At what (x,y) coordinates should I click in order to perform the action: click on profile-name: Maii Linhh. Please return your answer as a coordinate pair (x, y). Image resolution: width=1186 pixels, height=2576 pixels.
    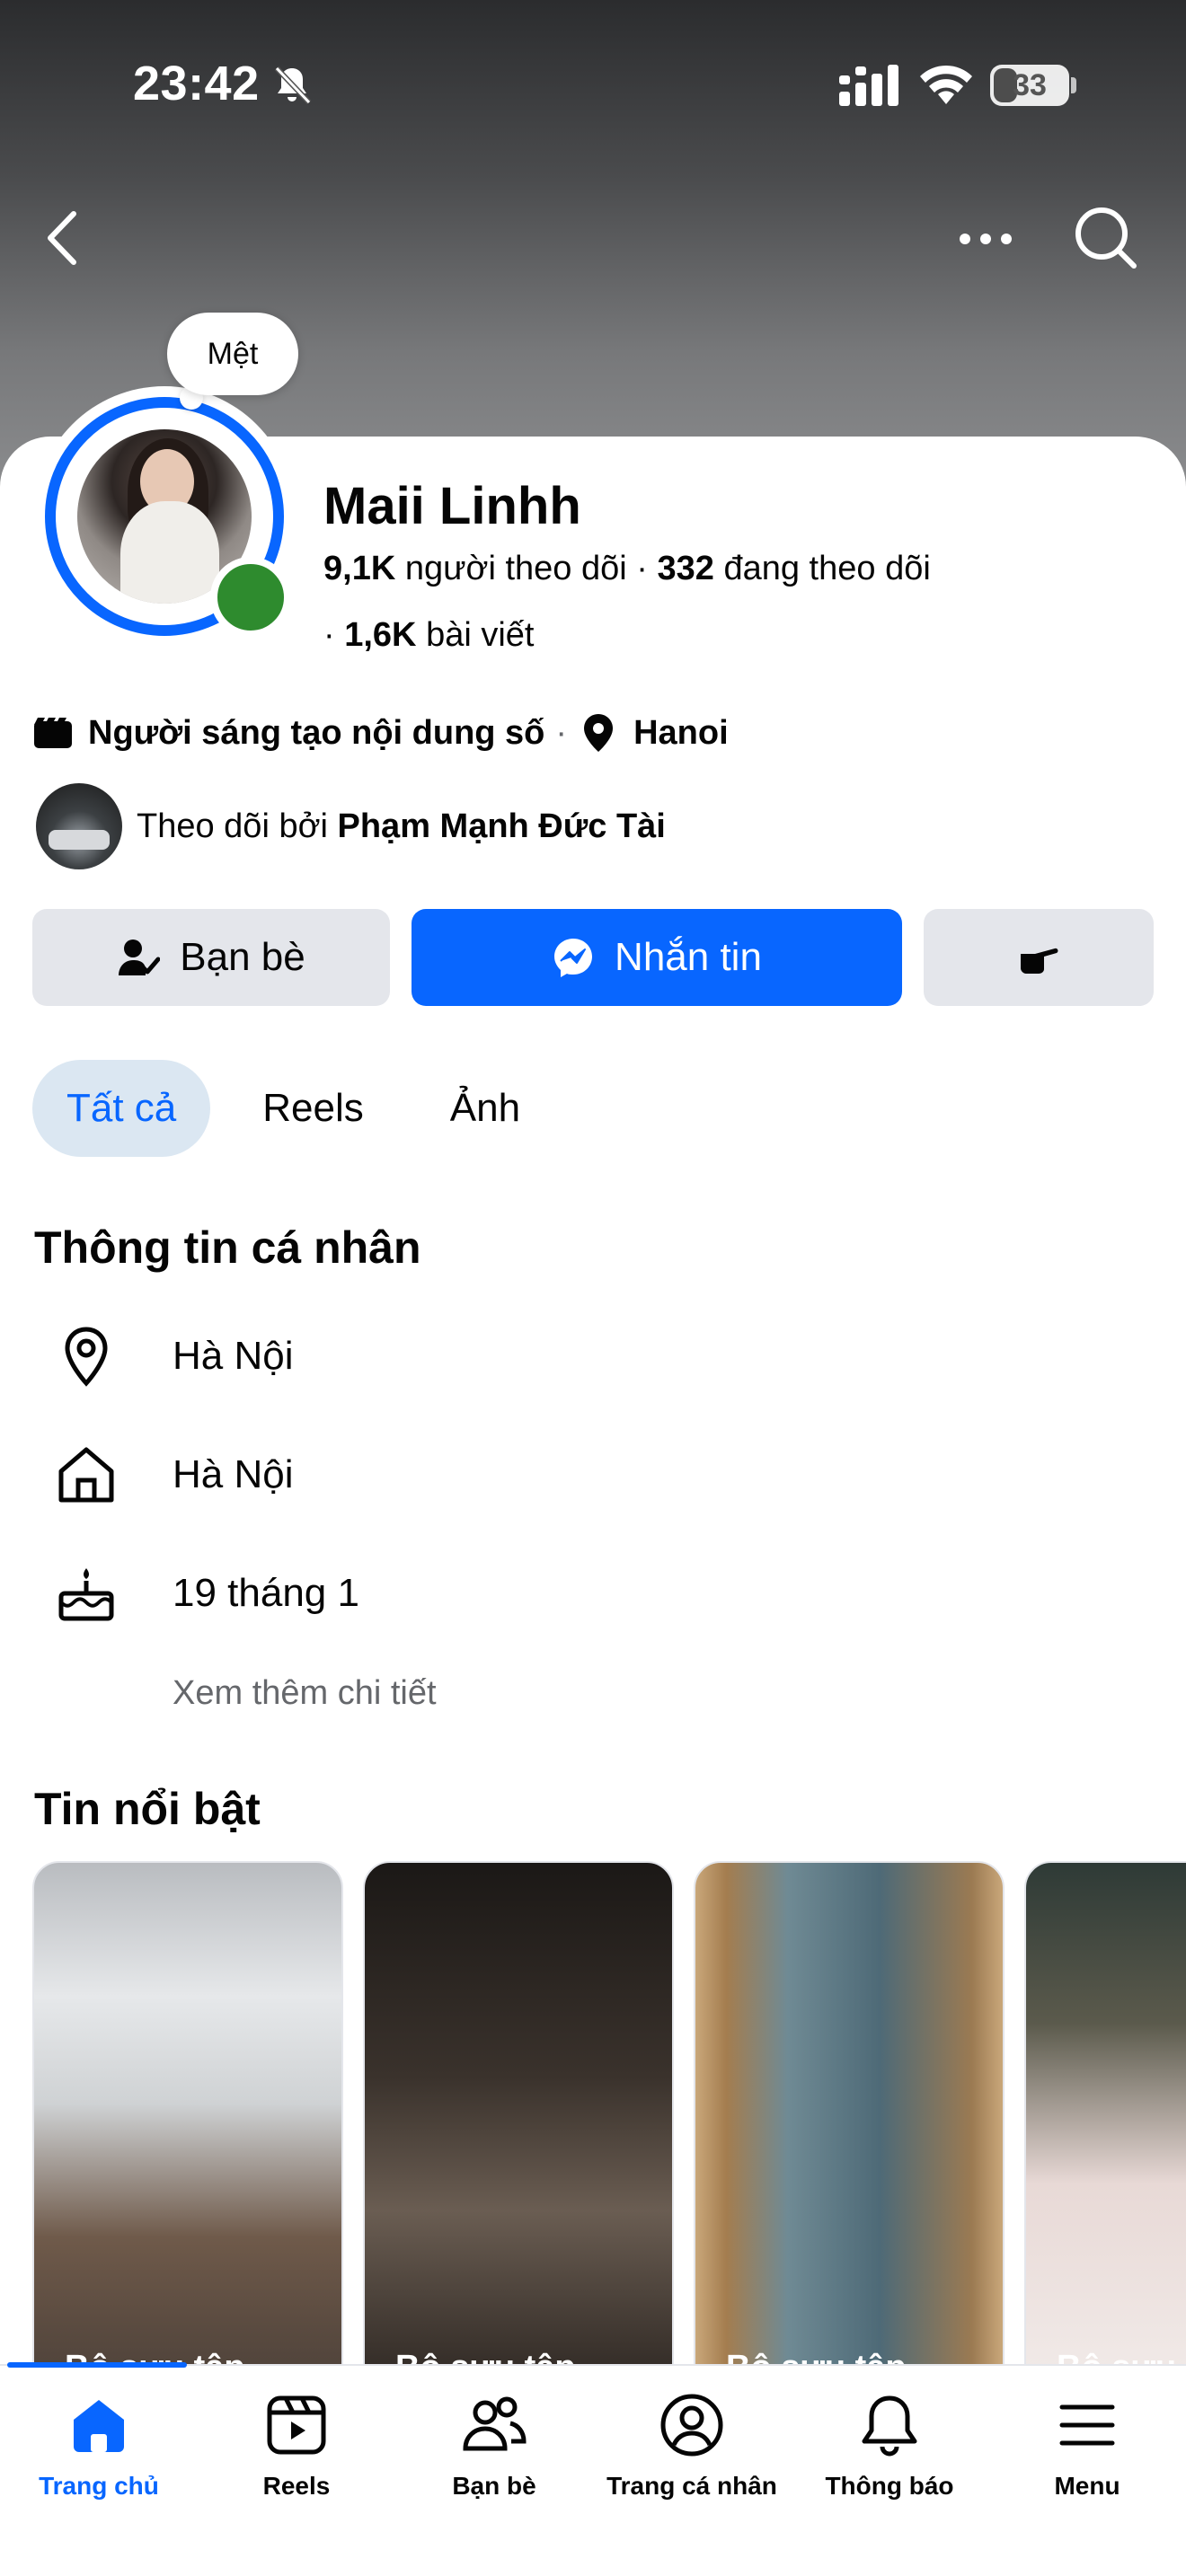
    Looking at the image, I should click on (452, 506).